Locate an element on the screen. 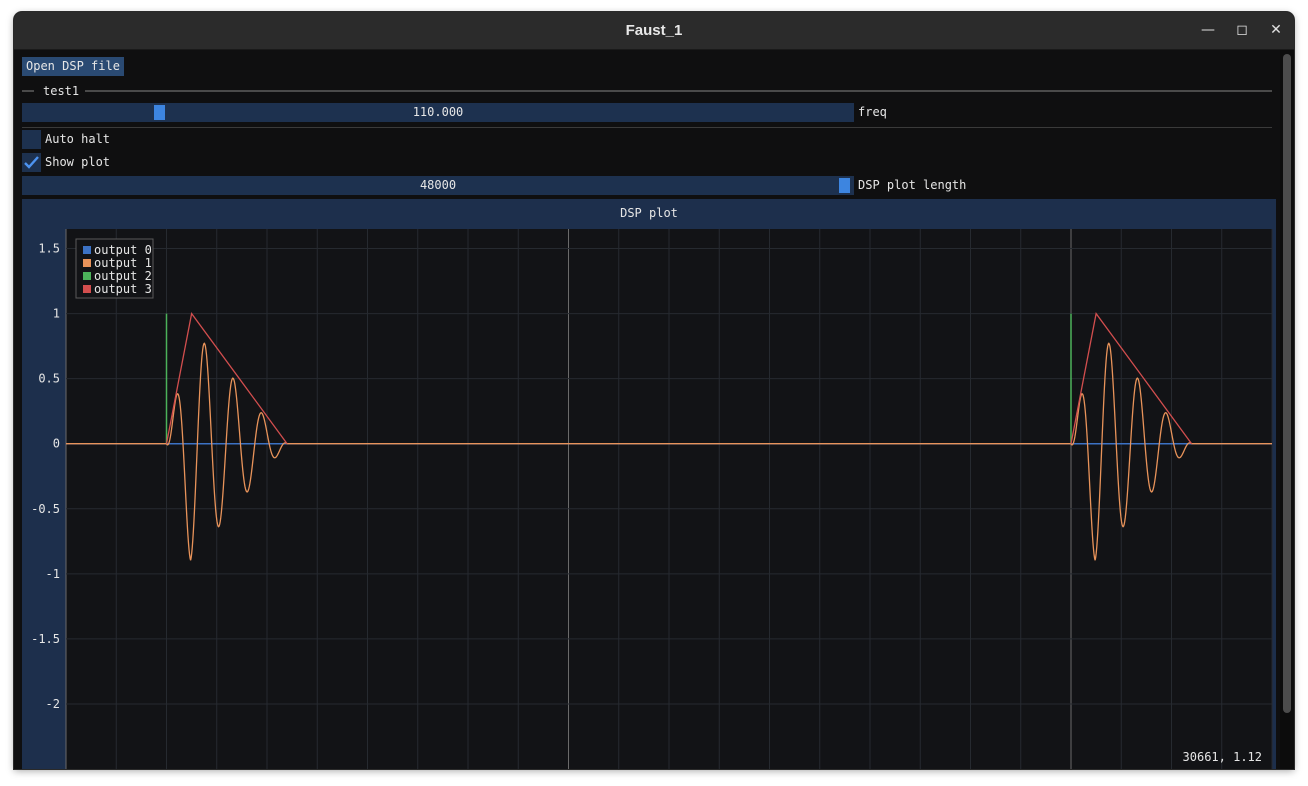 The height and width of the screenshot is (786, 1308). maximize-button: ◻ is located at coordinates (1242, 30).